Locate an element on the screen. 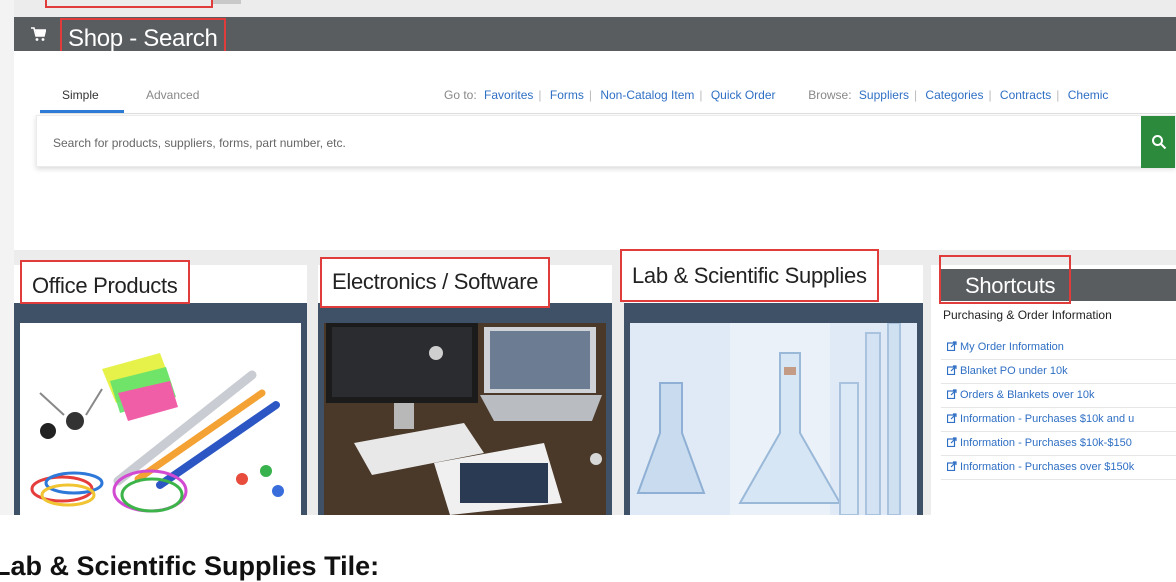  tile-title-electronics-software: Electronics / Software is located at coordinates (435, 282).